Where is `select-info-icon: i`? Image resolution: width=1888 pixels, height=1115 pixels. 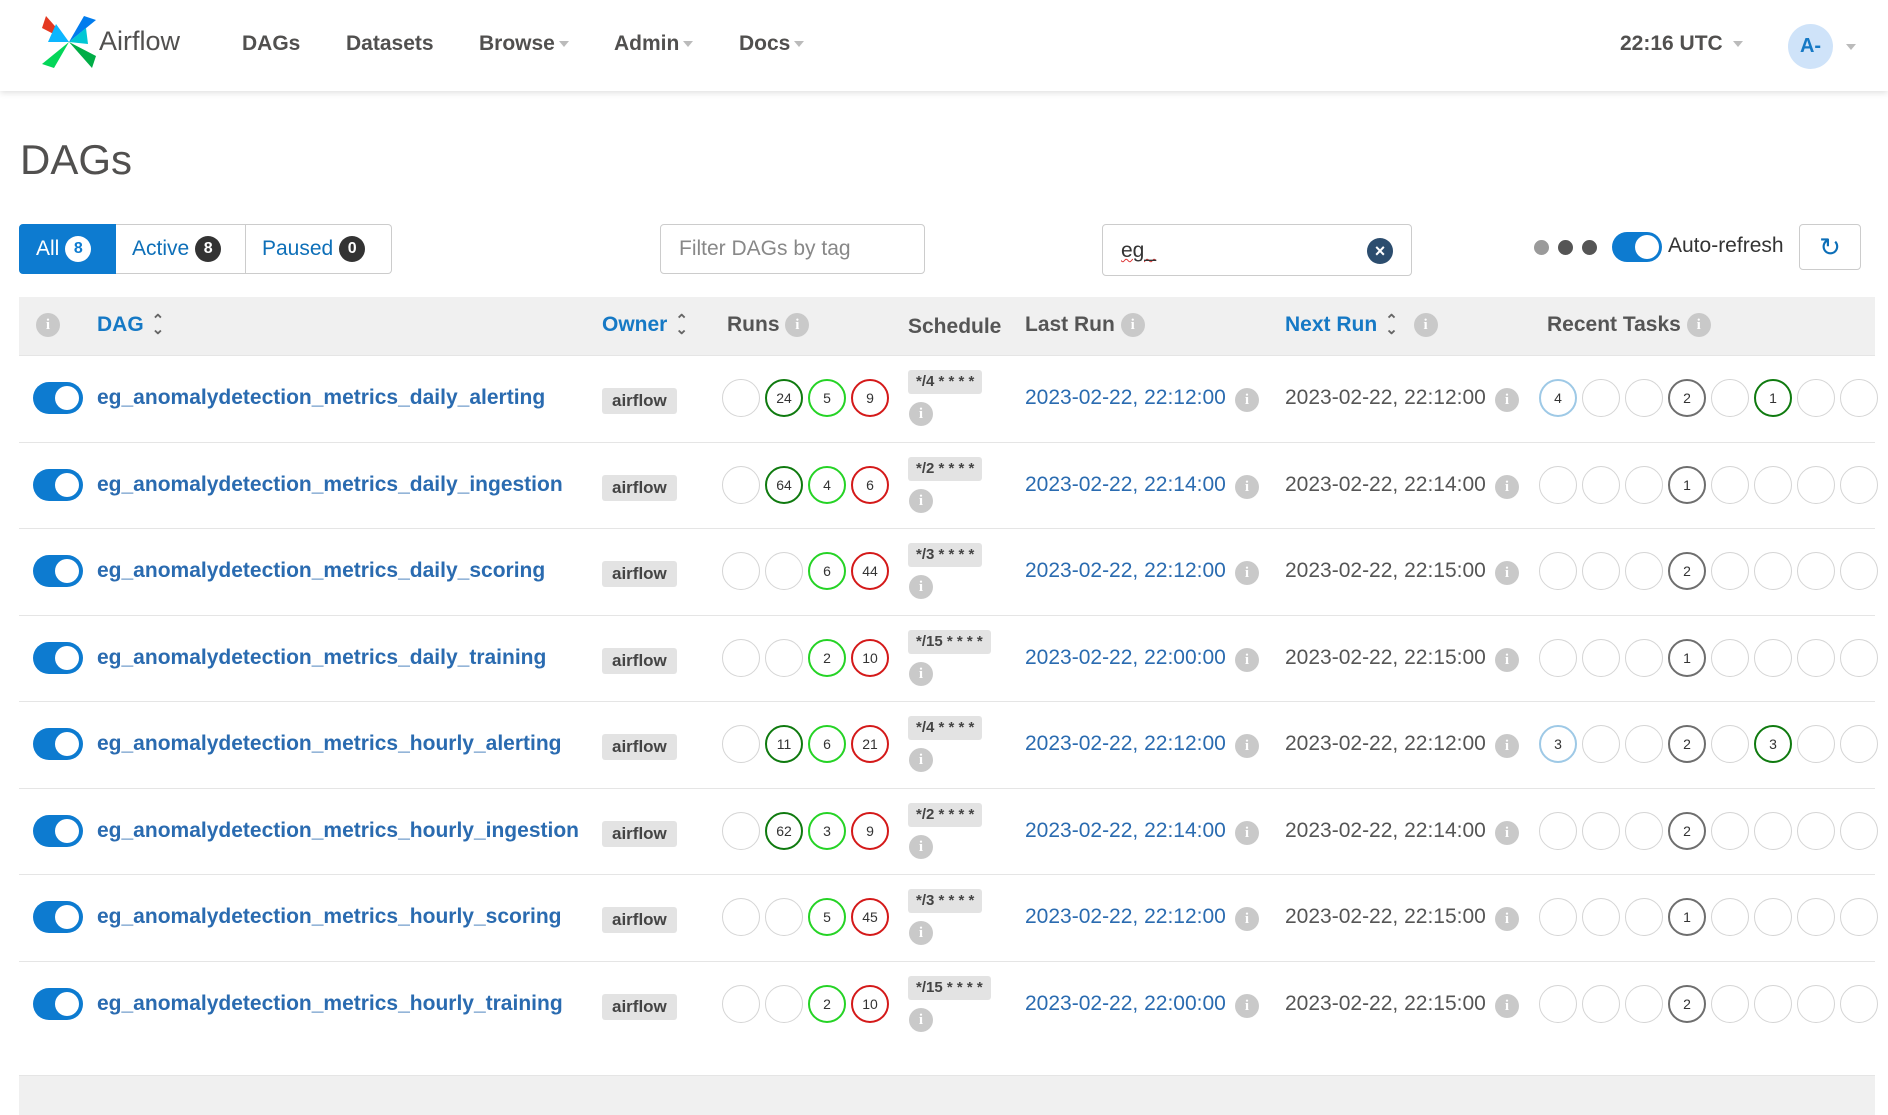
select-info-icon: i is located at coordinates (48, 325).